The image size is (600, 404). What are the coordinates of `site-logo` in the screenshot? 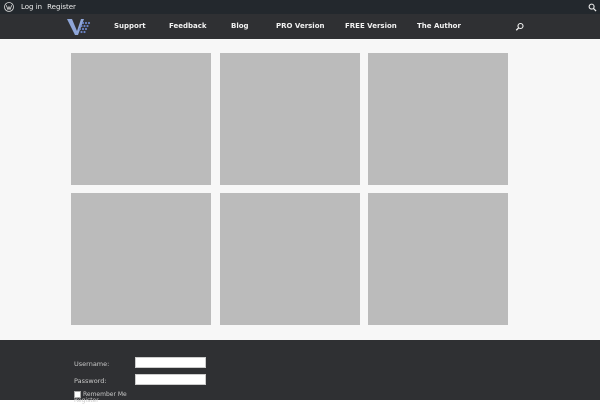 It's located at (79, 27).